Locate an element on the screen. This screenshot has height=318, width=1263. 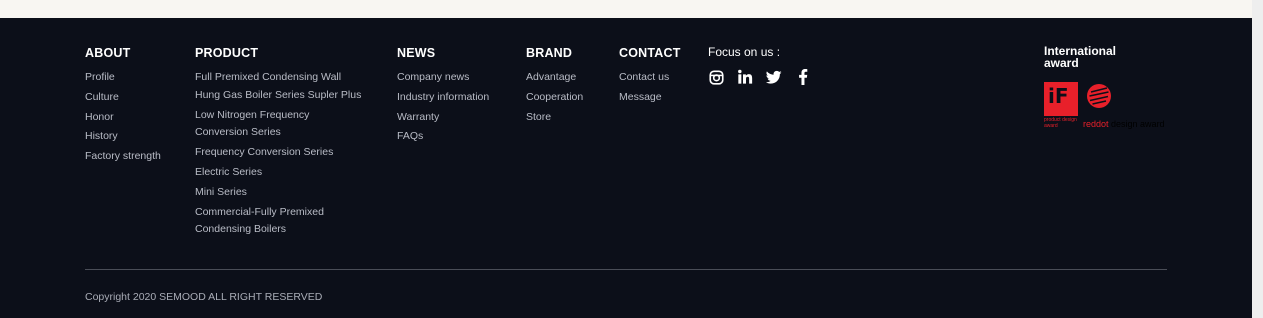
reddot-dot: dot is located at coordinates (1102, 124).